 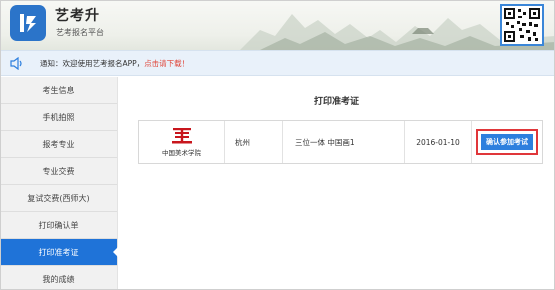 I want to click on exam-table: 中国美术学院 杭州 三位一体 中国画1 2016-01-10 确认参加考试, so click(x=340, y=142).